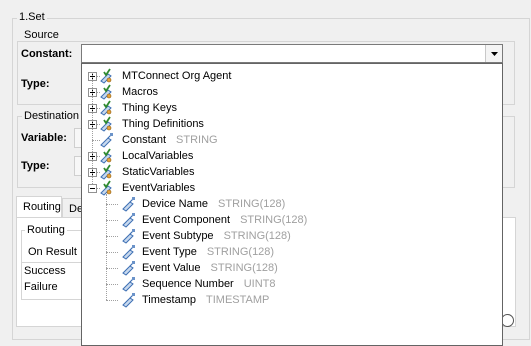 The image size is (531, 346). I want to click on tree-item: Event Value STRING(128), so click(292, 268).